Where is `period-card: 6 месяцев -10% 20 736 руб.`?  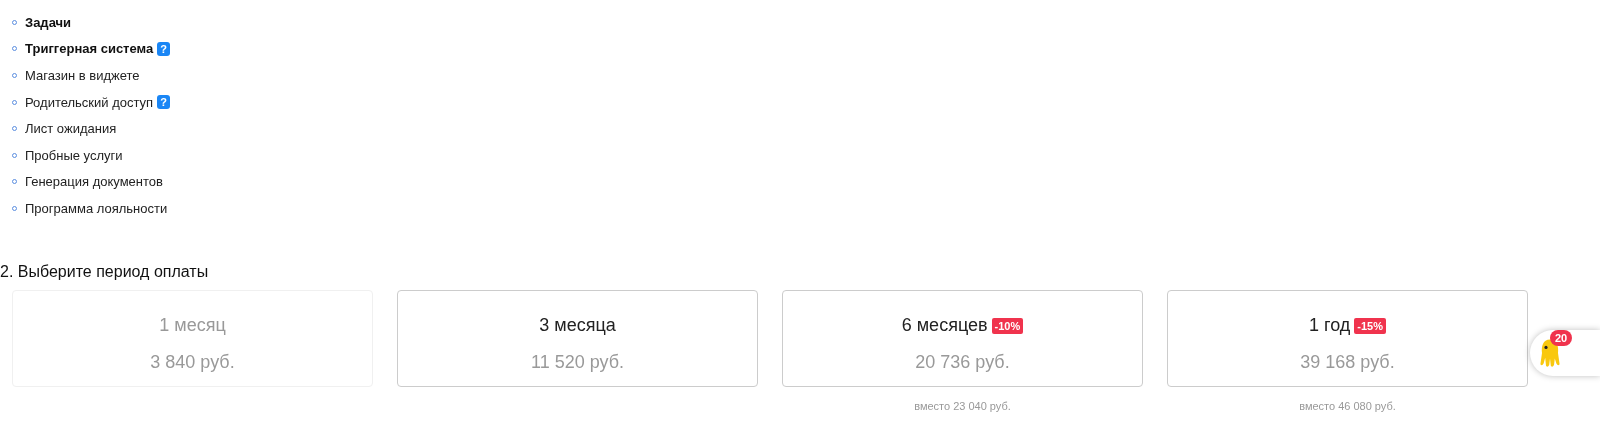
period-card: 6 месяцев -10% 20 736 руб. is located at coordinates (962, 338).